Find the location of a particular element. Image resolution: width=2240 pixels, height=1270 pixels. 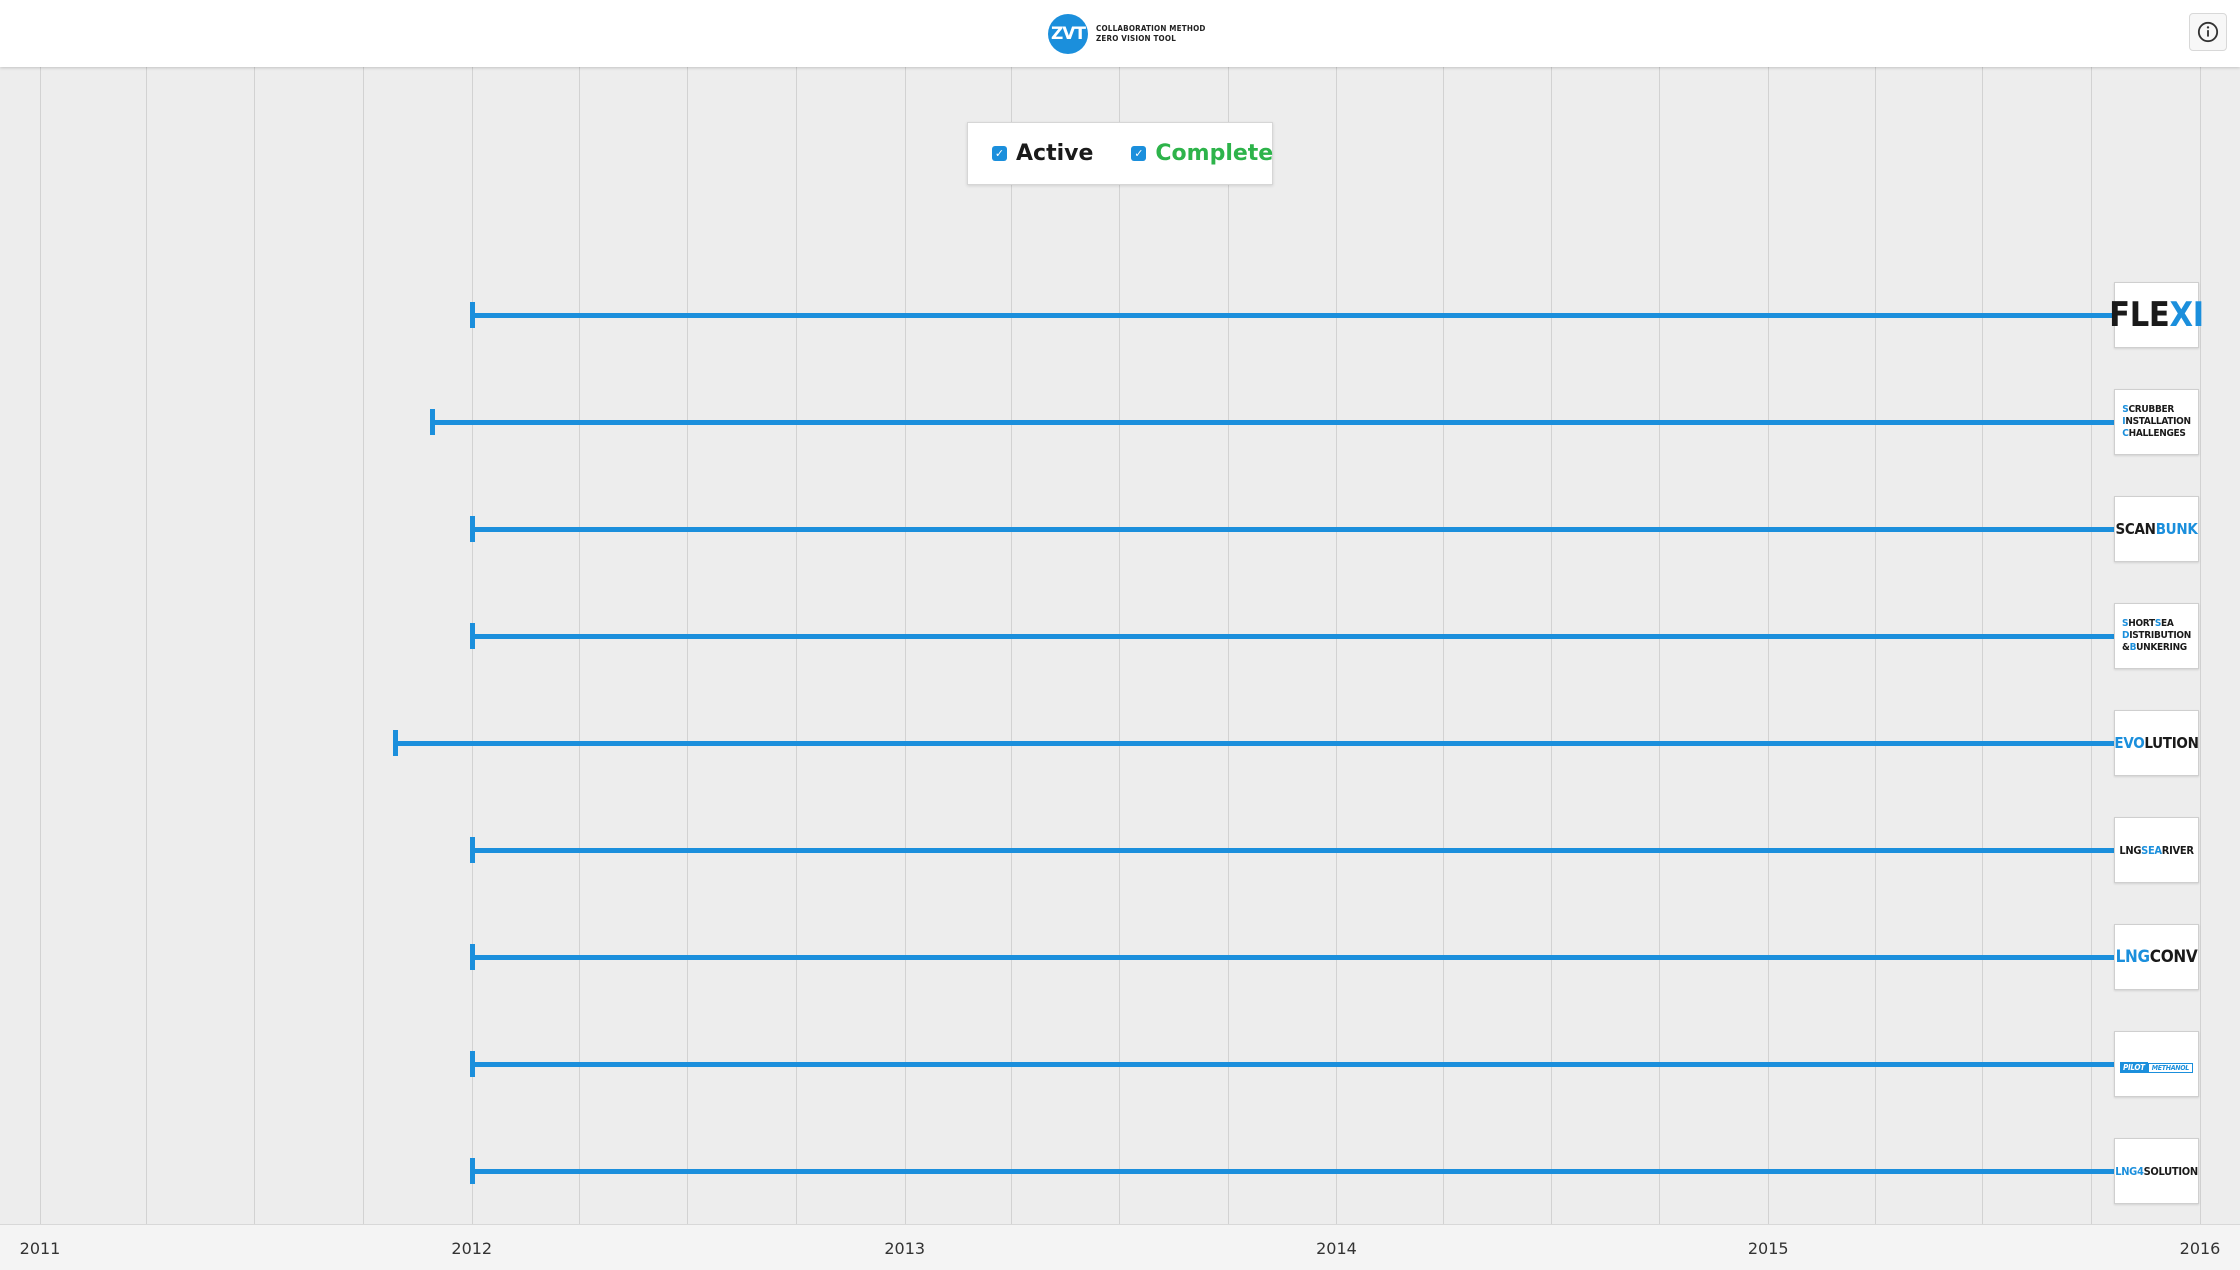

project-badge: SCANBUNK is located at coordinates (2156, 529).